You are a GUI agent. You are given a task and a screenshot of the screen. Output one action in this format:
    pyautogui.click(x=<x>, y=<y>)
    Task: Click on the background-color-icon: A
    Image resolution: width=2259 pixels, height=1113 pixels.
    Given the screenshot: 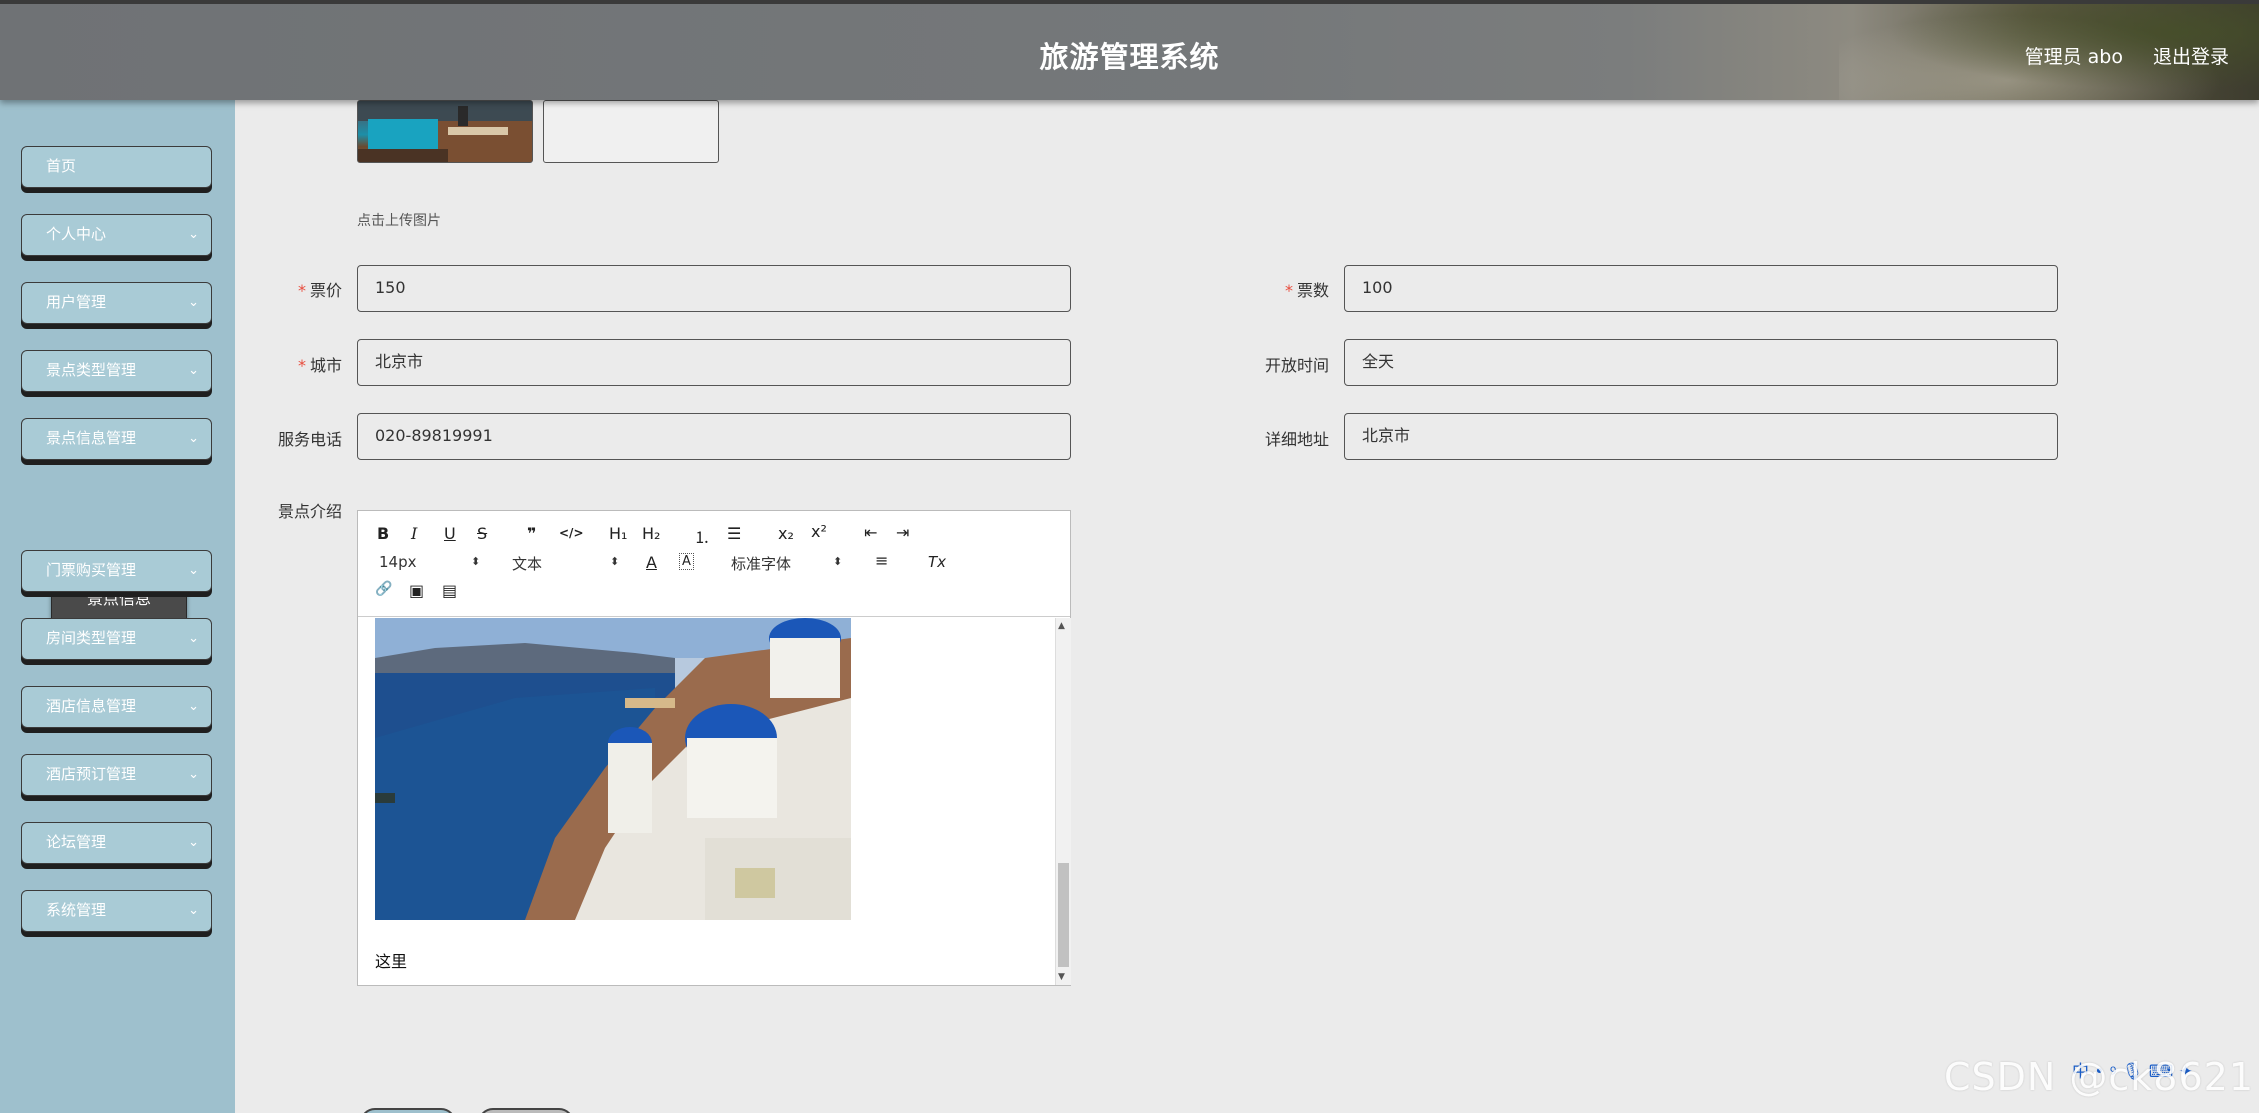 What is the action you would take?
    pyautogui.click(x=686, y=561)
    